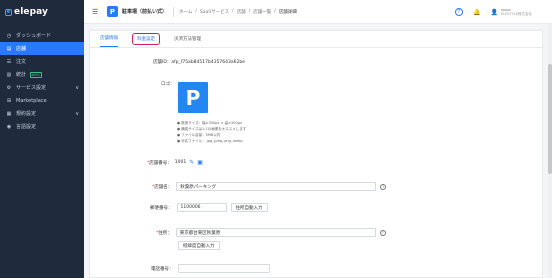  Describe the element at coordinates (36, 74) in the screenshot. I see `beta-badge: BETA` at that location.